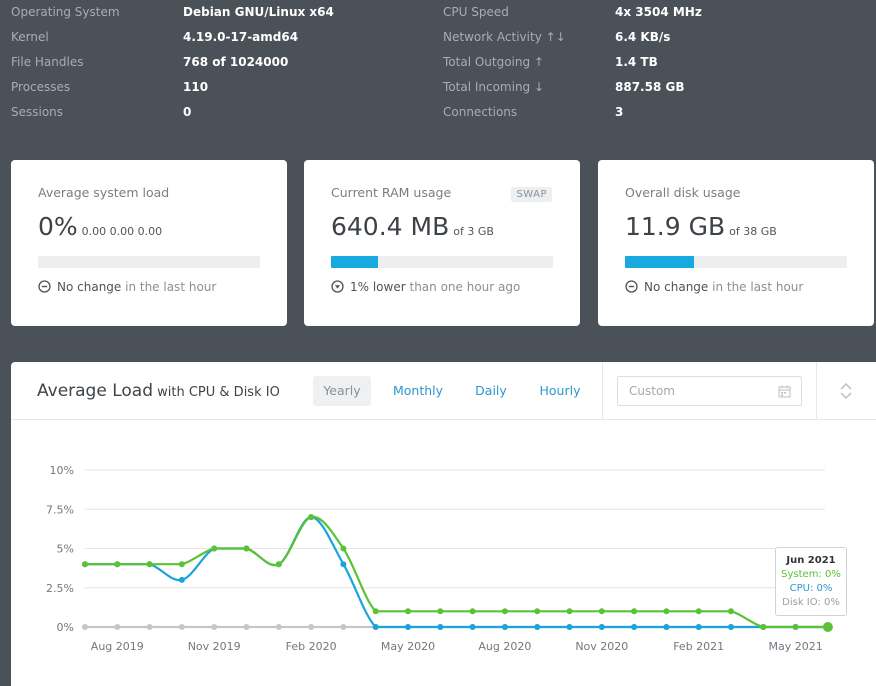 The image size is (876, 686). I want to click on x-tick-label: Feb 2021, so click(698, 646).